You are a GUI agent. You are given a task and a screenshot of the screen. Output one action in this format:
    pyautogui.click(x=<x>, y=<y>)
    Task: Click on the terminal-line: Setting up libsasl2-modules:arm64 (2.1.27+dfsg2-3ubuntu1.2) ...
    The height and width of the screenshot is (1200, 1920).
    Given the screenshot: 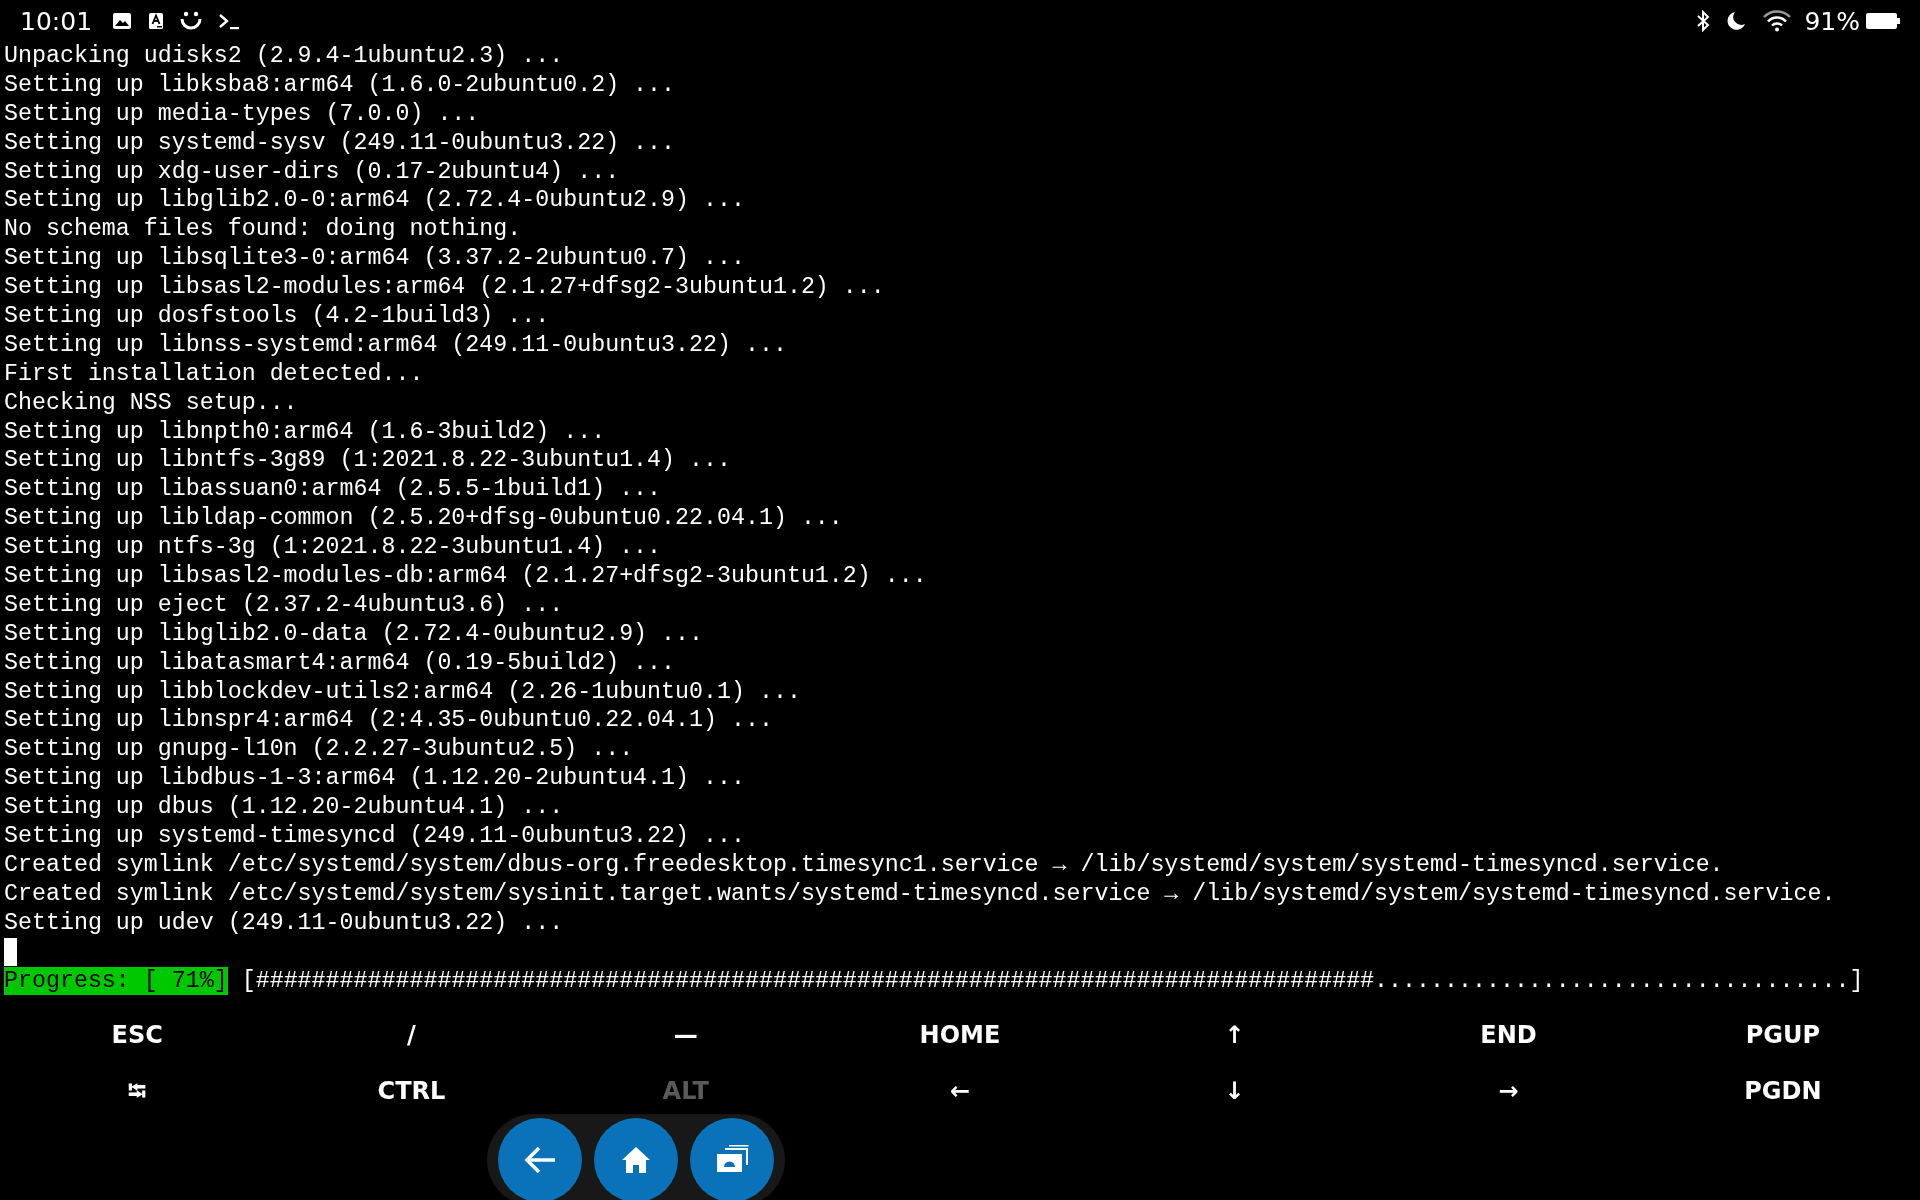 What is the action you would take?
    pyautogui.click(x=445, y=287)
    